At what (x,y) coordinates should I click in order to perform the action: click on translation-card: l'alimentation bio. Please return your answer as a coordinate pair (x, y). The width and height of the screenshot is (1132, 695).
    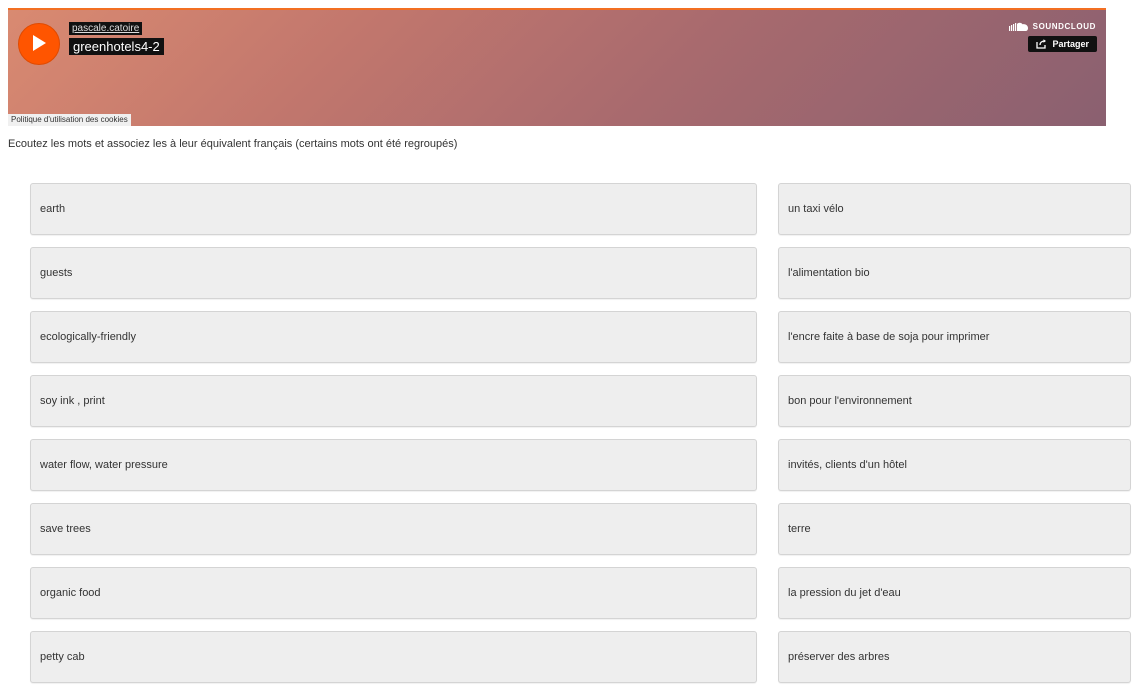
    Looking at the image, I should click on (954, 273).